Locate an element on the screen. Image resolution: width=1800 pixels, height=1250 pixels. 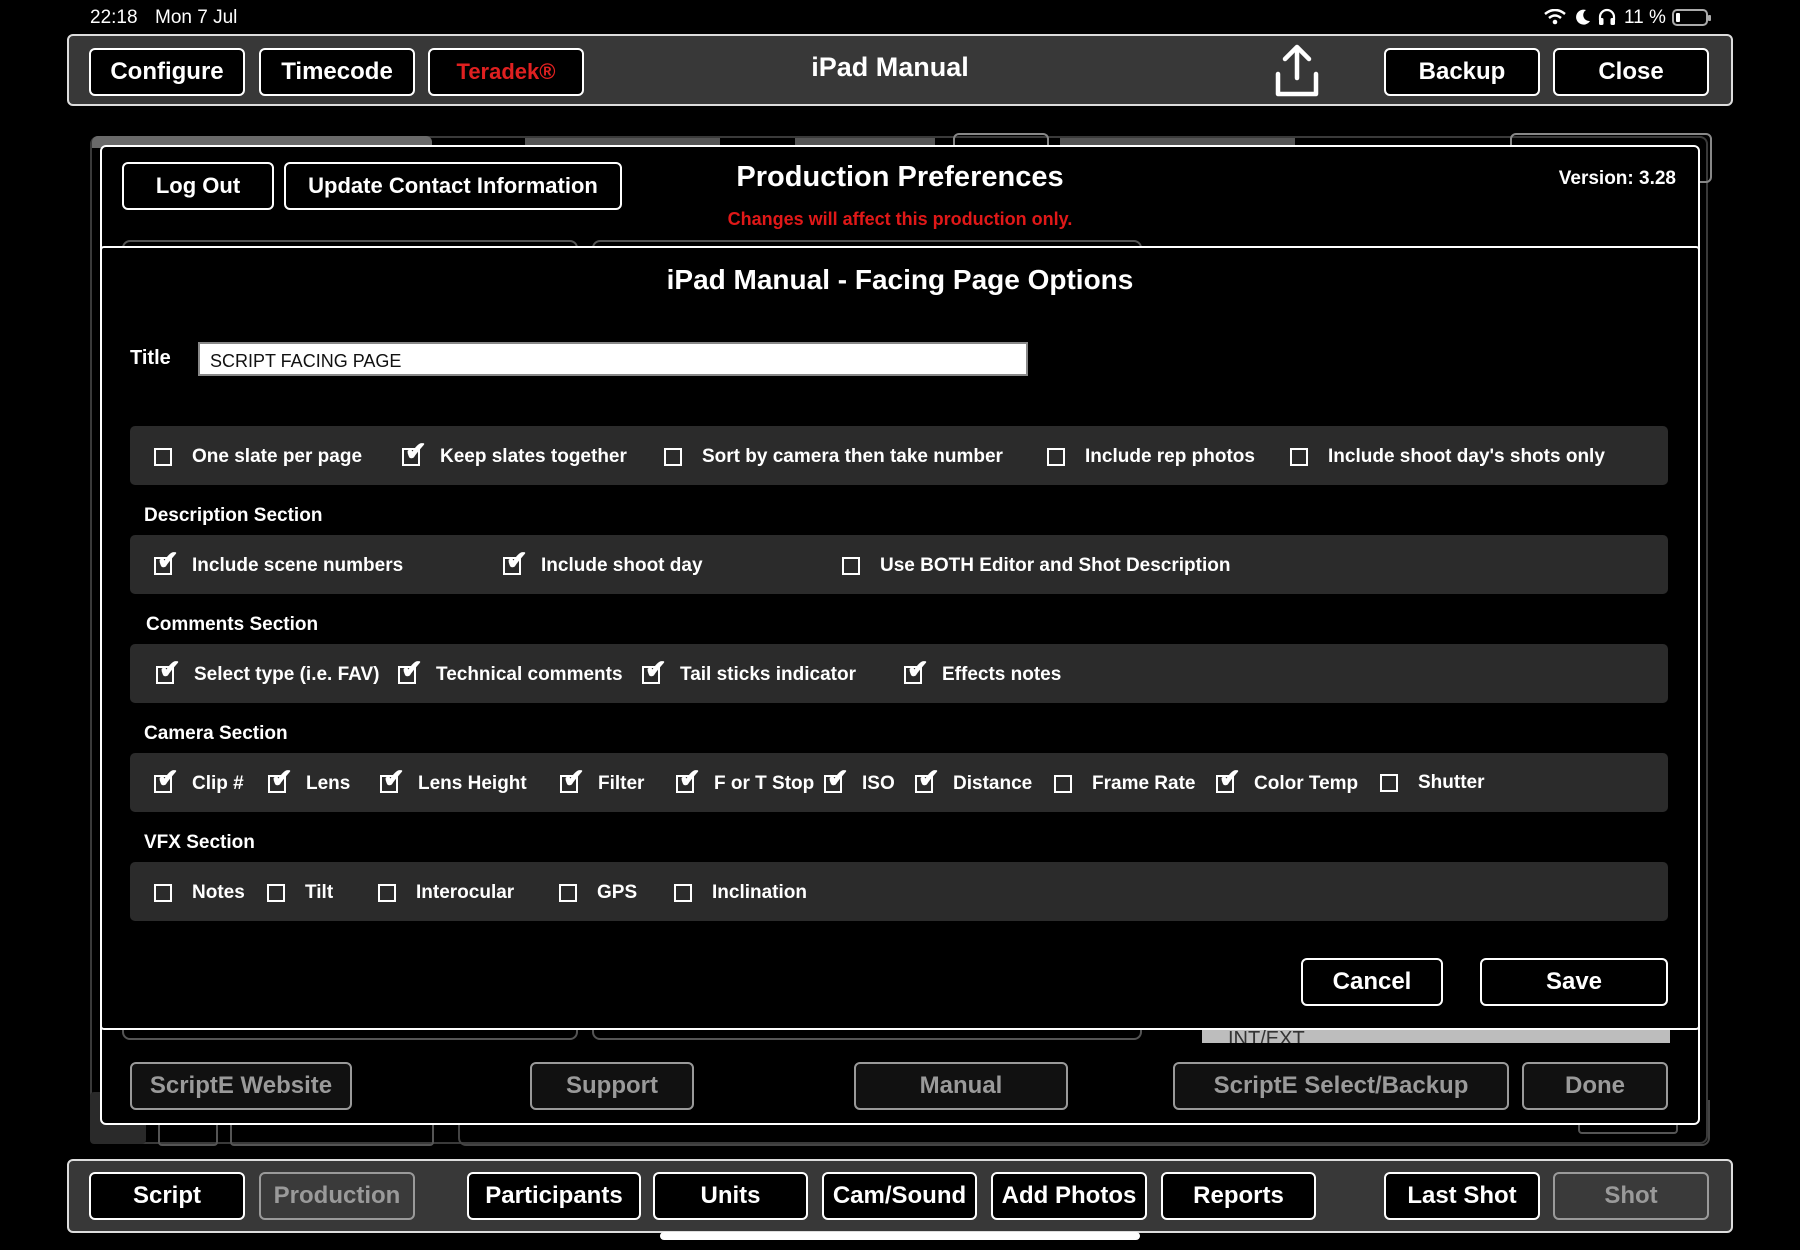
support-button: Support is located at coordinates (612, 1086).